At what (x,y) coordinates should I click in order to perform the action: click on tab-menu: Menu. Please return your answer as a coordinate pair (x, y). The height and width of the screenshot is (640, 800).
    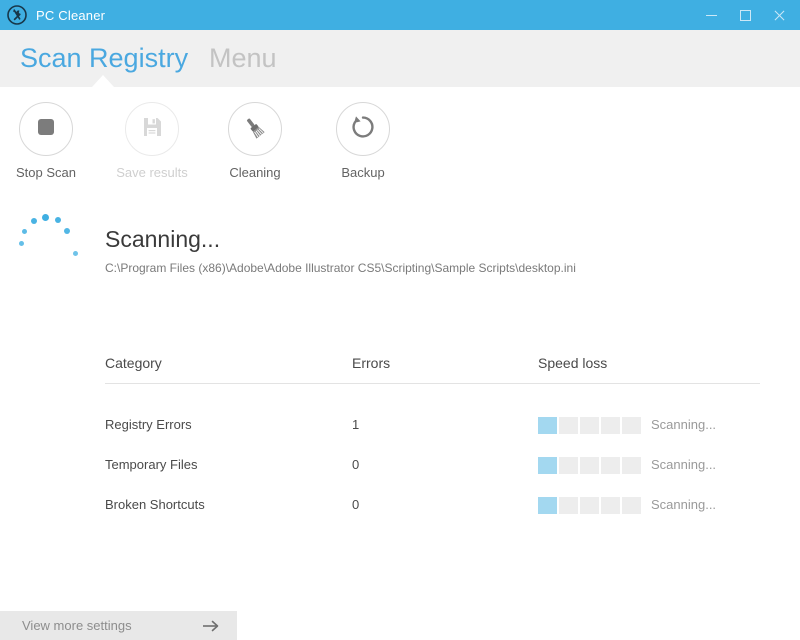
    Looking at the image, I should click on (243, 58).